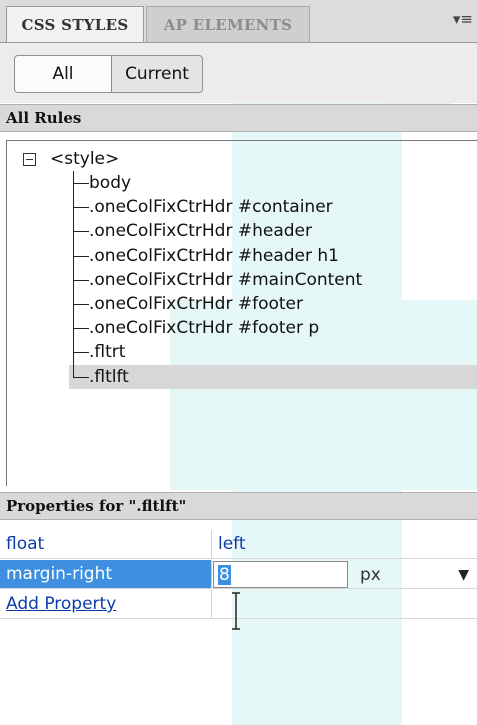  I want to click on rule-label: .oneColFixCtrHdr #header, so click(200, 231).